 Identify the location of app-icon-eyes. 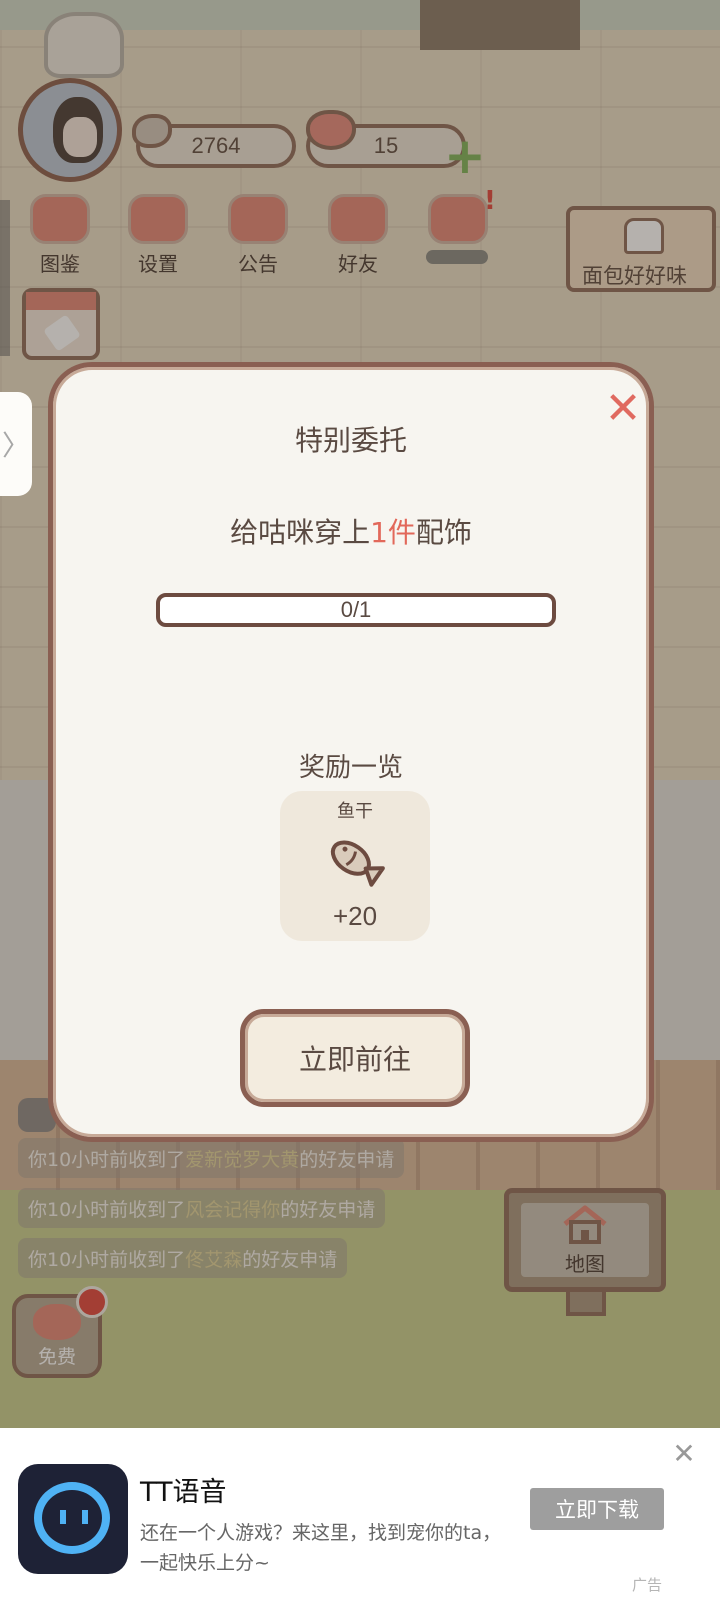
(74, 1517).